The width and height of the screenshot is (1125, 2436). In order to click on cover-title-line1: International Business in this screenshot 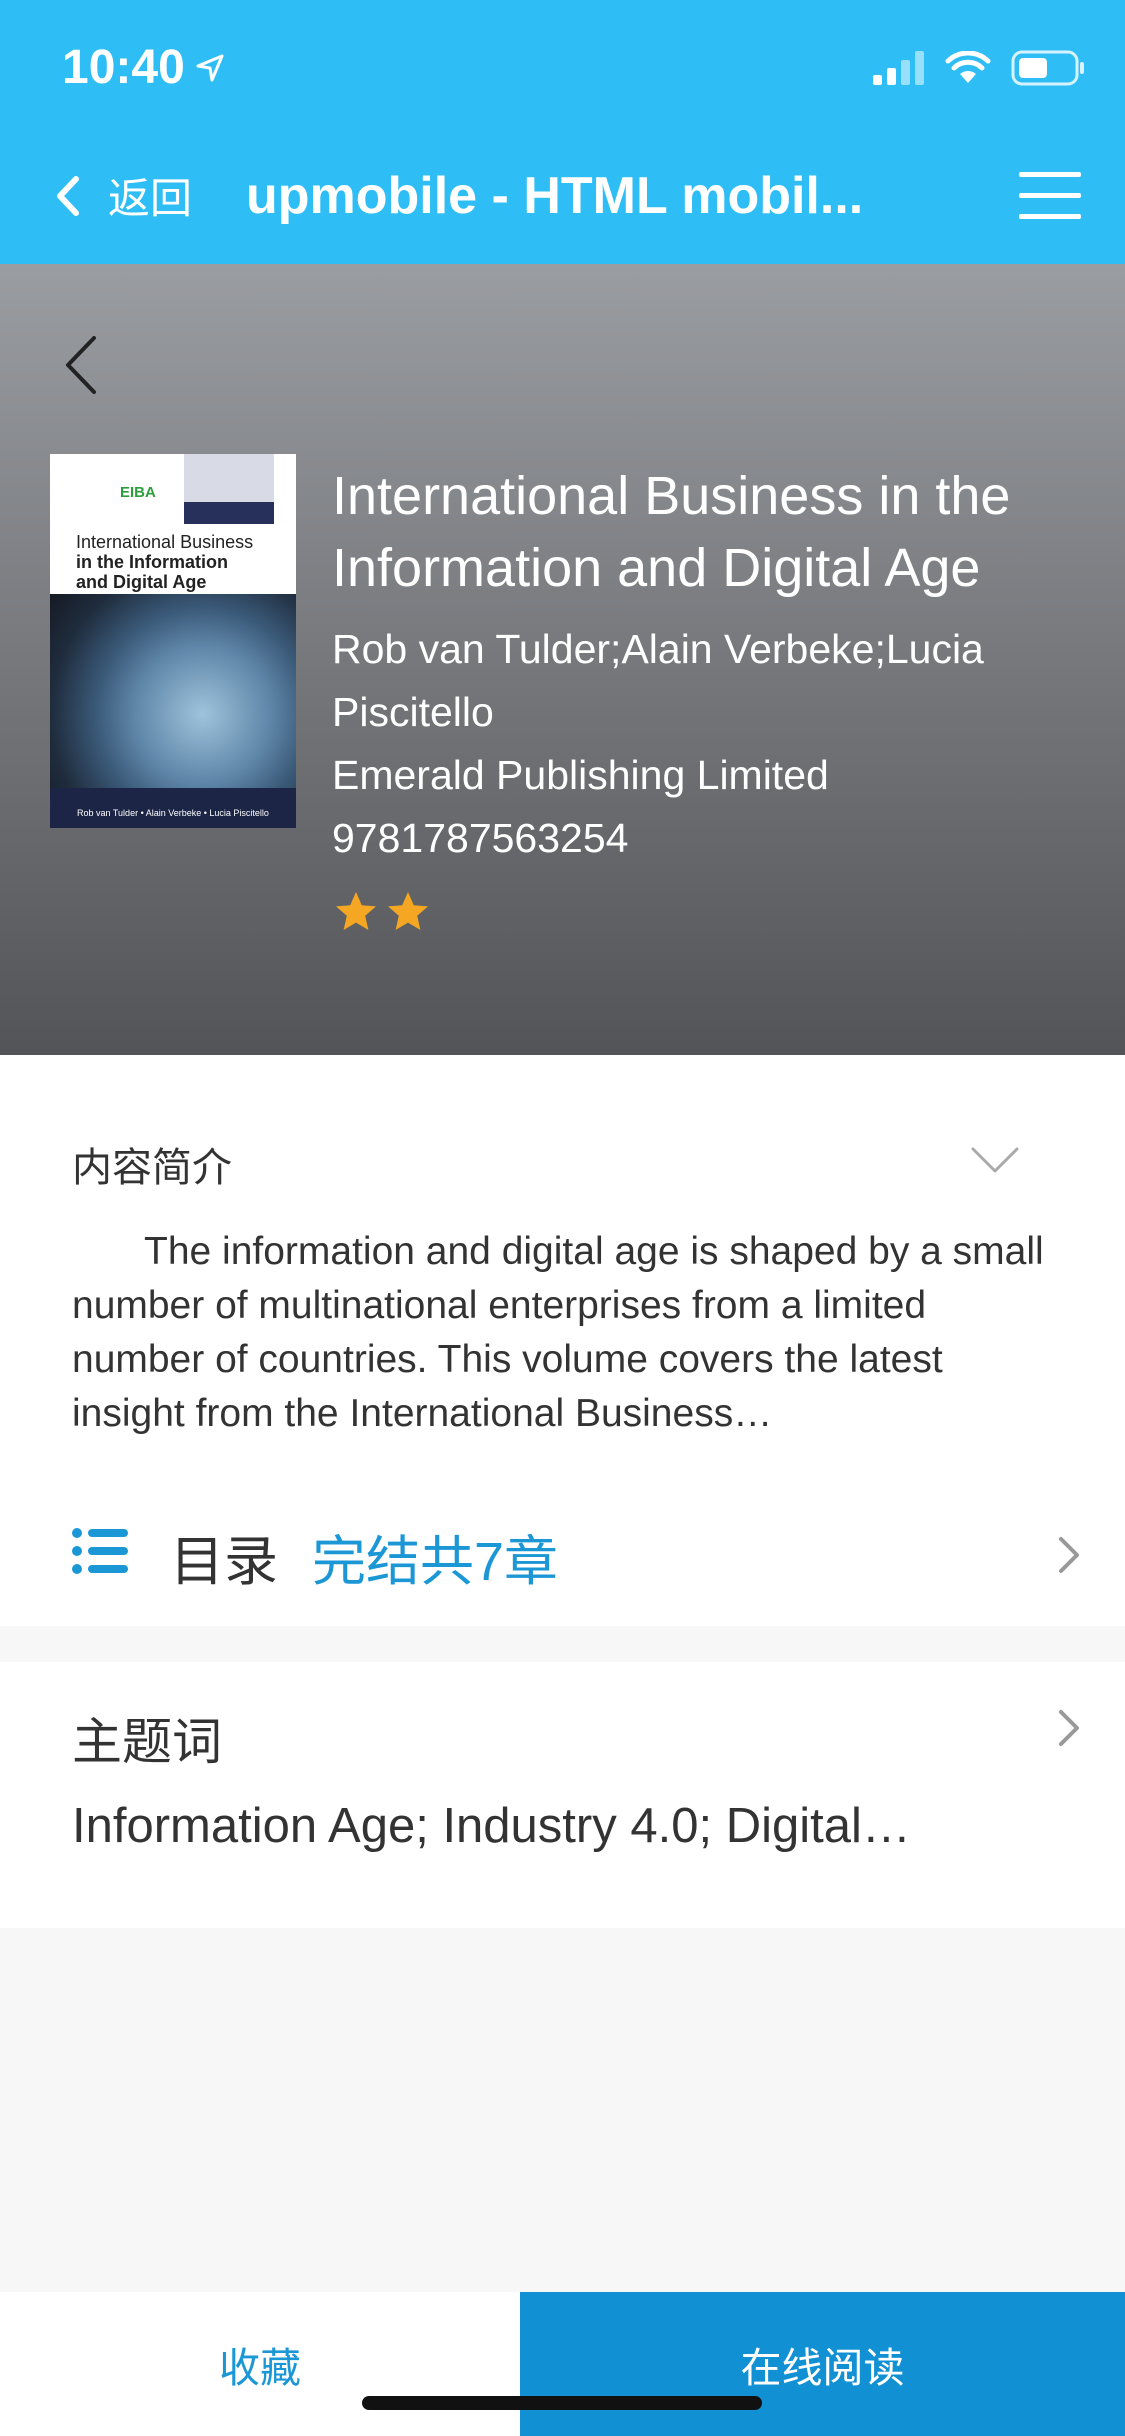, I will do `click(165, 542)`.